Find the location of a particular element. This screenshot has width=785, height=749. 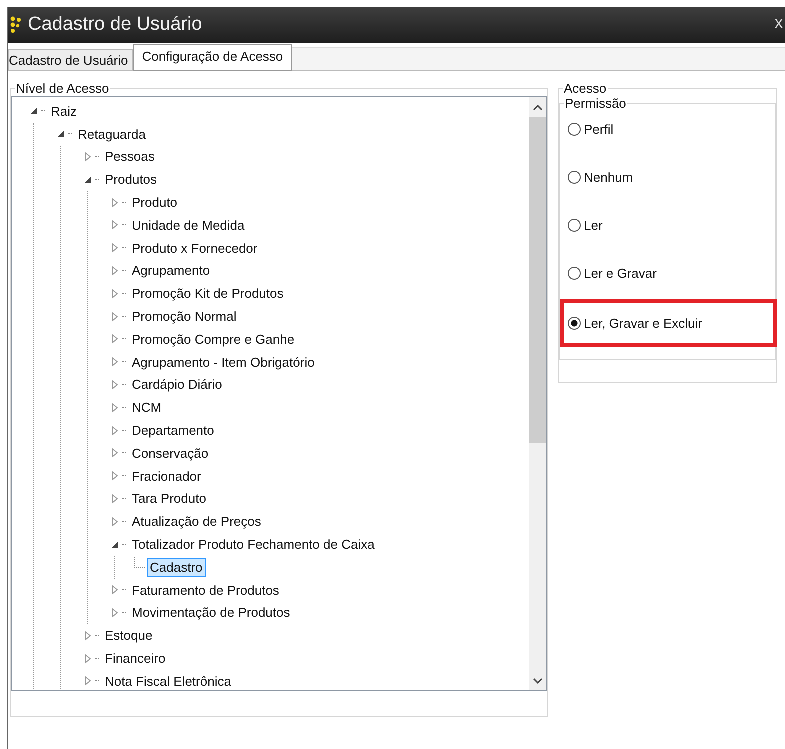

tree-item: Produto is located at coordinates (155, 202).